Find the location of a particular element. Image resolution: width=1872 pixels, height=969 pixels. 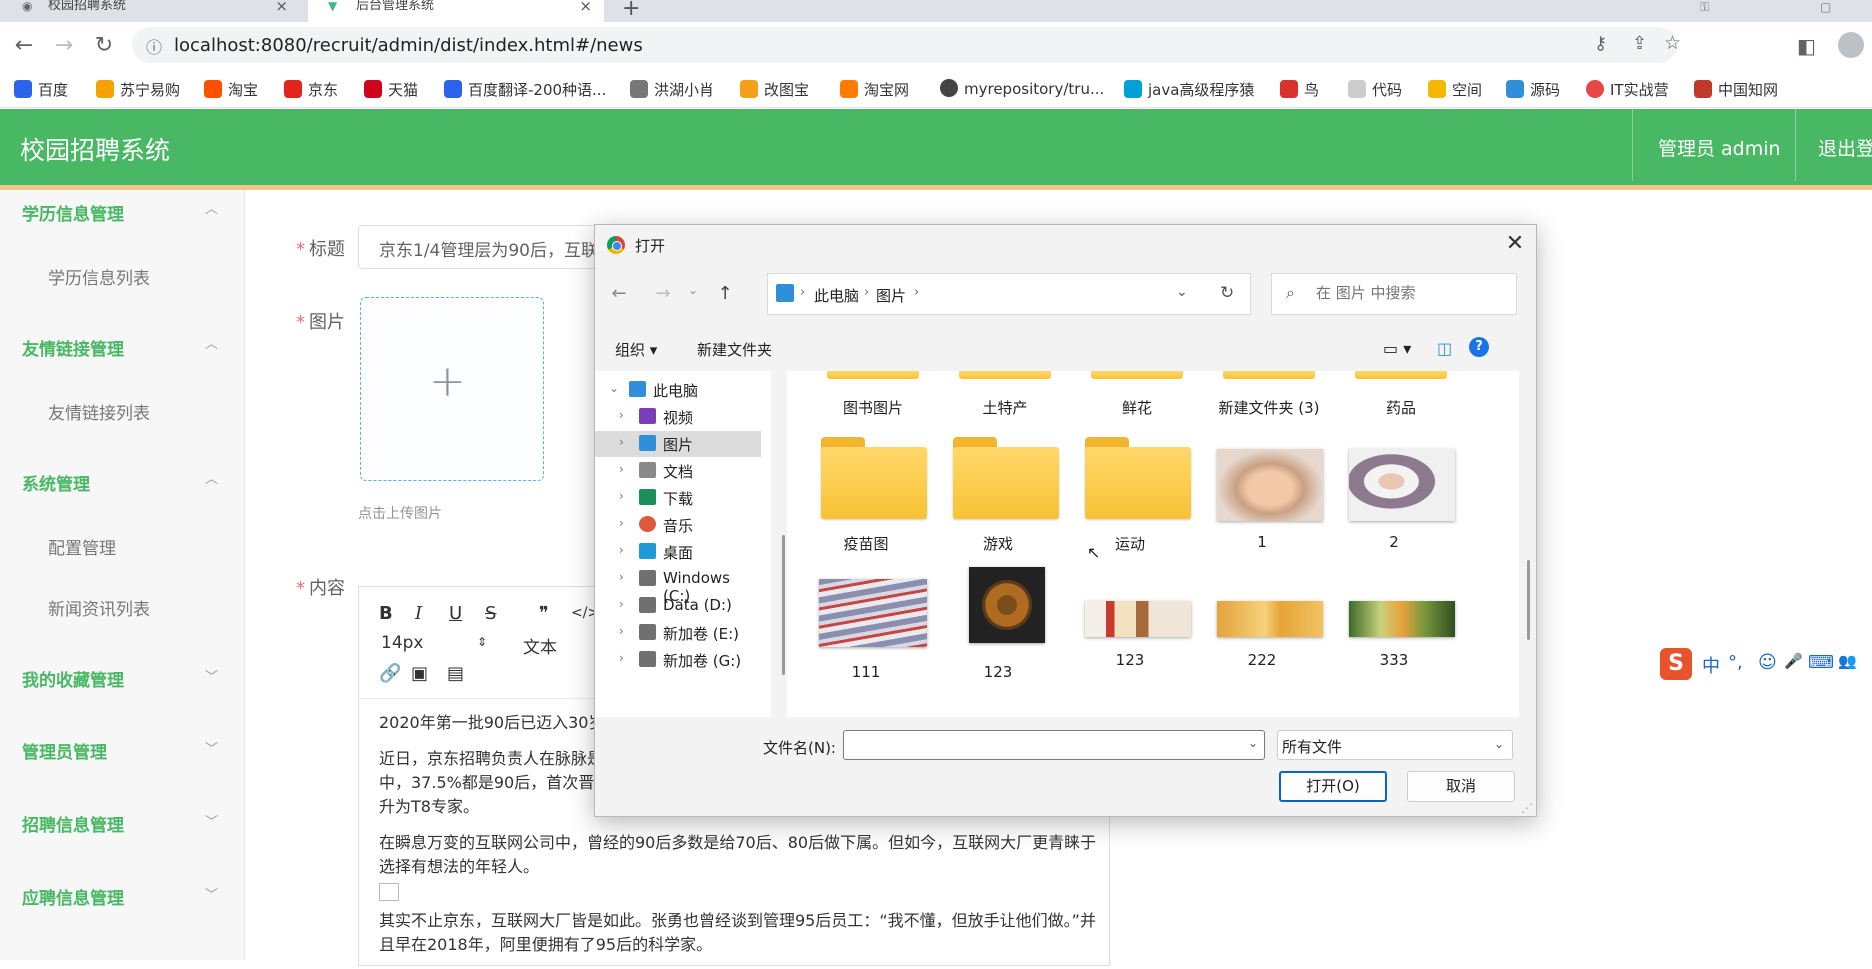

dialog-search-box: ⌕ is located at coordinates (1394, 294).